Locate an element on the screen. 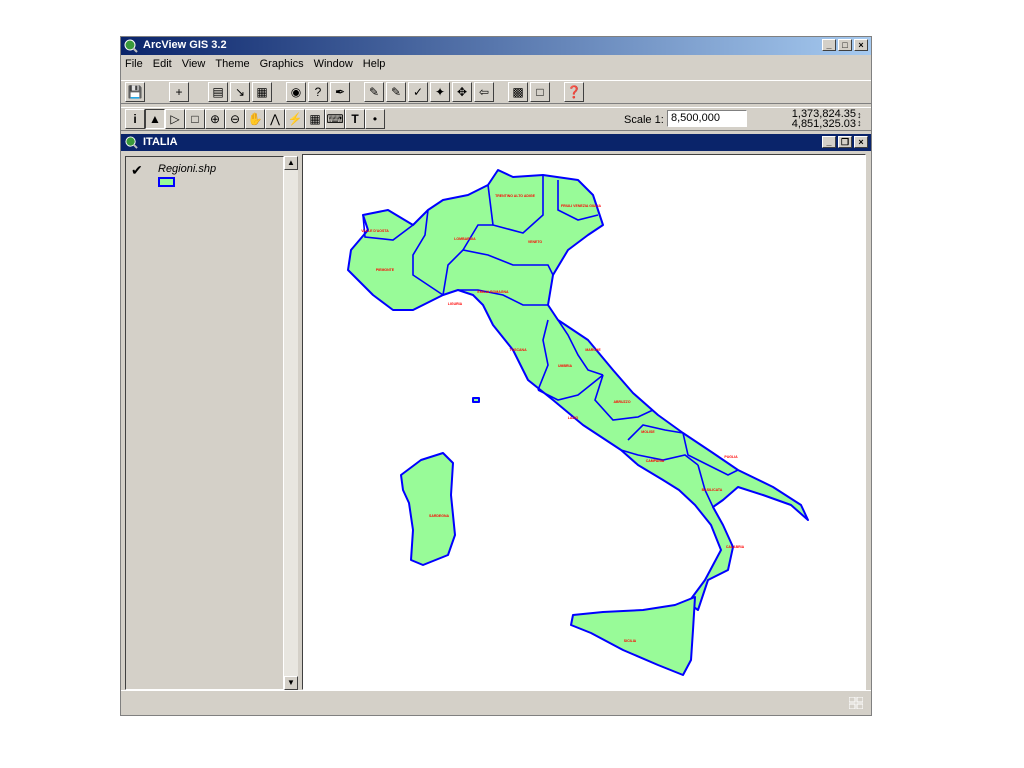  open-table-icon: ▦ is located at coordinates (262, 92).